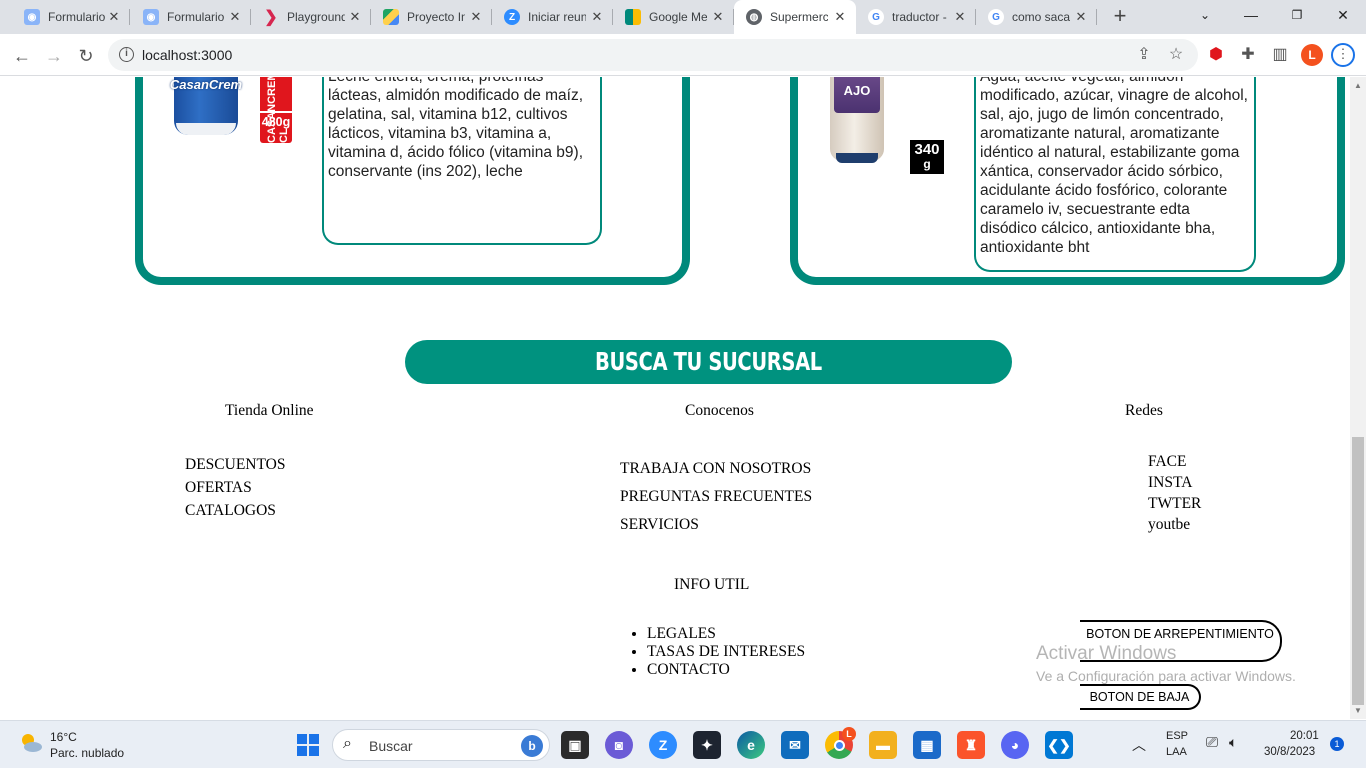 This screenshot has width=1366, height=768. What do you see at coordinates (1304, 736) in the screenshot?
I see `clock-time: 20:01` at bounding box center [1304, 736].